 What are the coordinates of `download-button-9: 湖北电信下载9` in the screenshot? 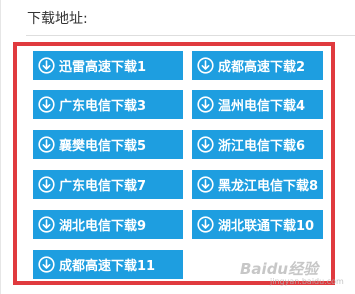 It's located at (108, 224).